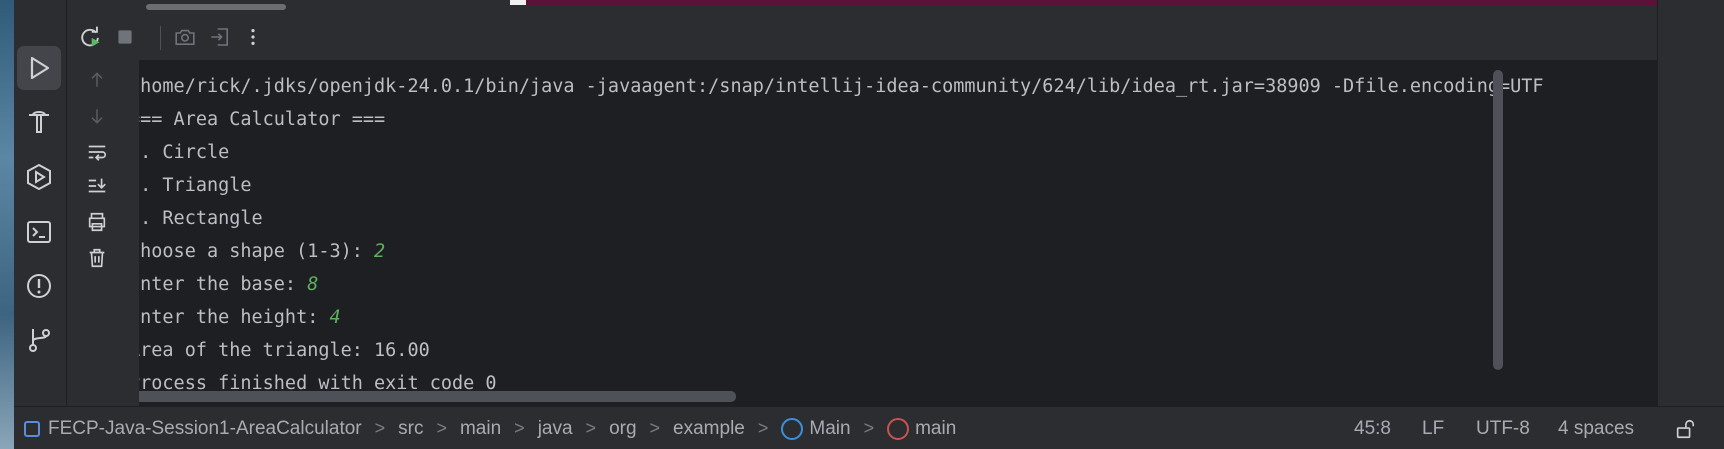 The image size is (1724, 449). Describe the element at coordinates (195, 185) in the screenshot. I see `console-line-option2: 2. Triangle` at that location.